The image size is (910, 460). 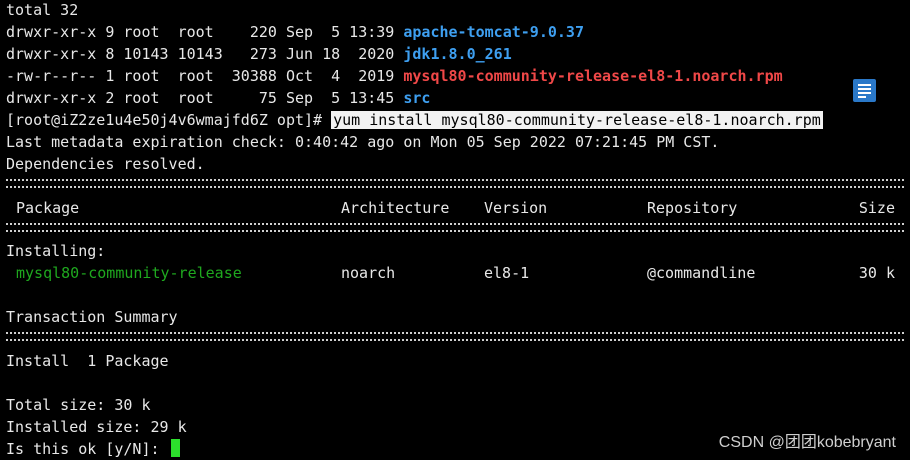 What do you see at coordinates (48, 208) in the screenshot?
I see `header-package: Package` at bounding box center [48, 208].